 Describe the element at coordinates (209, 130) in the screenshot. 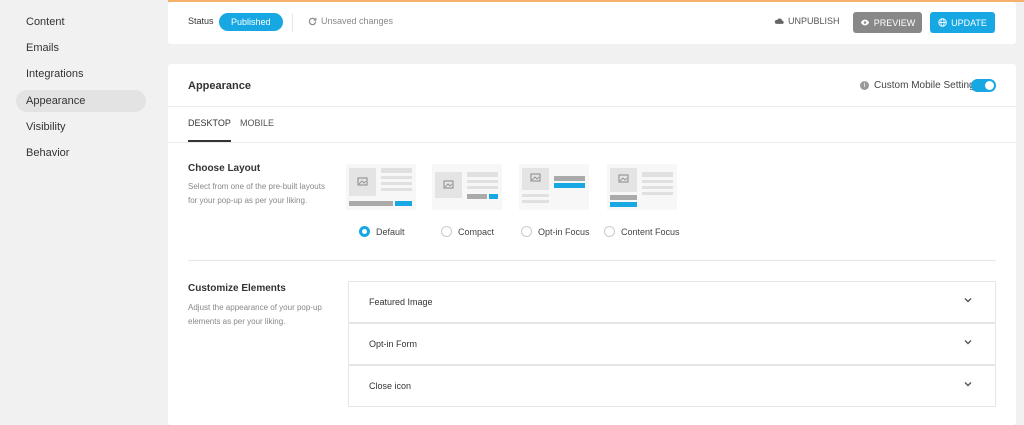

I see `tab-desktop: DESKTOP` at that location.